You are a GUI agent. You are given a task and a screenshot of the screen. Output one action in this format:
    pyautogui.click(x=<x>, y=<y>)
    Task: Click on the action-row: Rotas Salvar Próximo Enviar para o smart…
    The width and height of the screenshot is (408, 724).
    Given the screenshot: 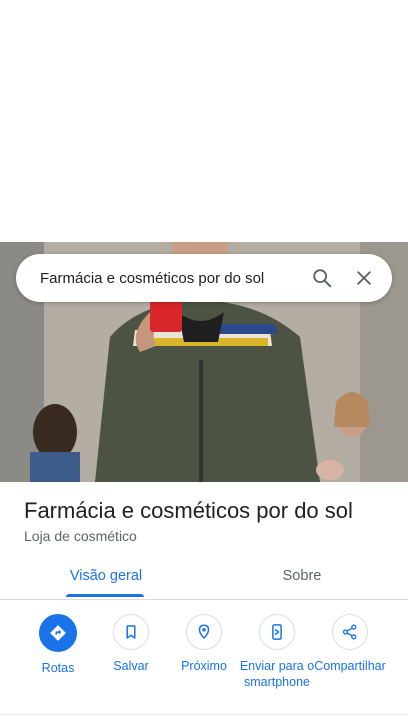 What is the action you would take?
    pyautogui.click(x=204, y=664)
    